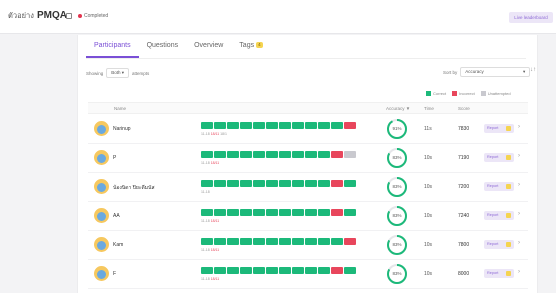  What do you see at coordinates (308, 274) in the screenshot?
I see `table-row: F 11-18 18/11 83% 10s 8000 Report ›` at bounding box center [308, 274].